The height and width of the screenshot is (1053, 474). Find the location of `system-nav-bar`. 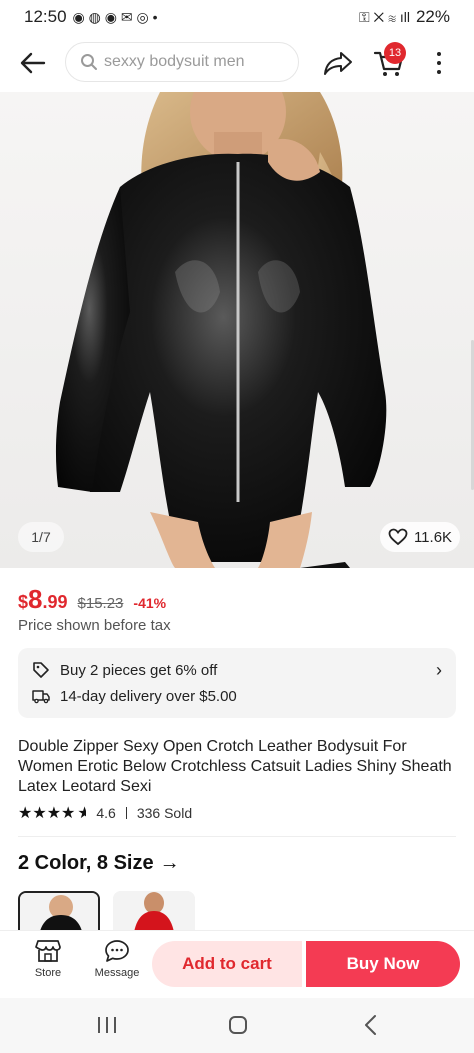

system-nav-bar is located at coordinates (237, 1025).